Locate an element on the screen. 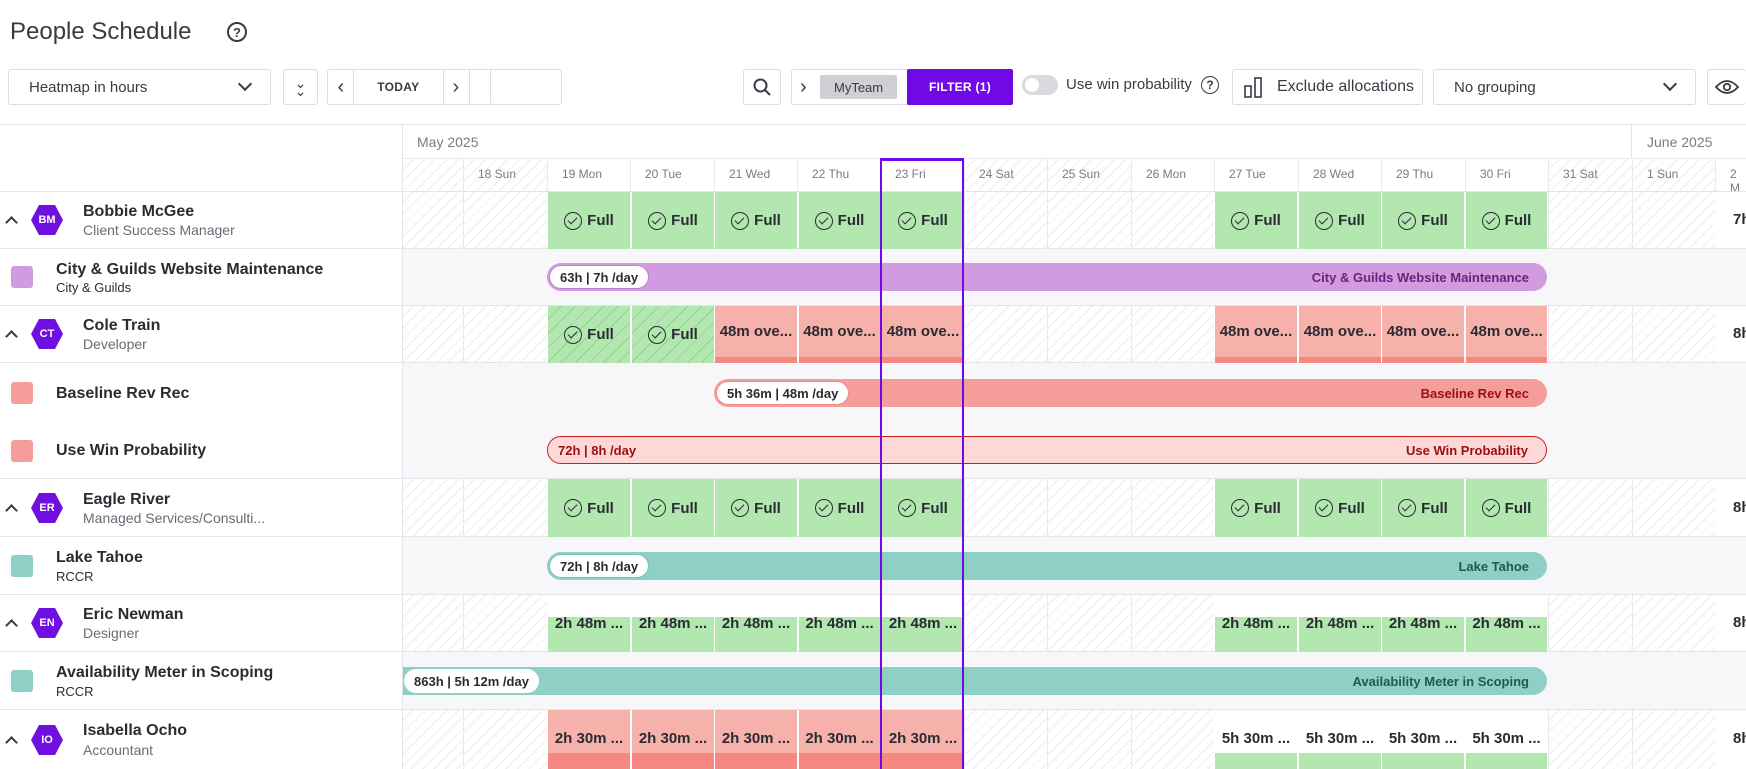  tentative-allocation-bar: 72h | 8h /day Use Win Probability is located at coordinates (1047, 450).